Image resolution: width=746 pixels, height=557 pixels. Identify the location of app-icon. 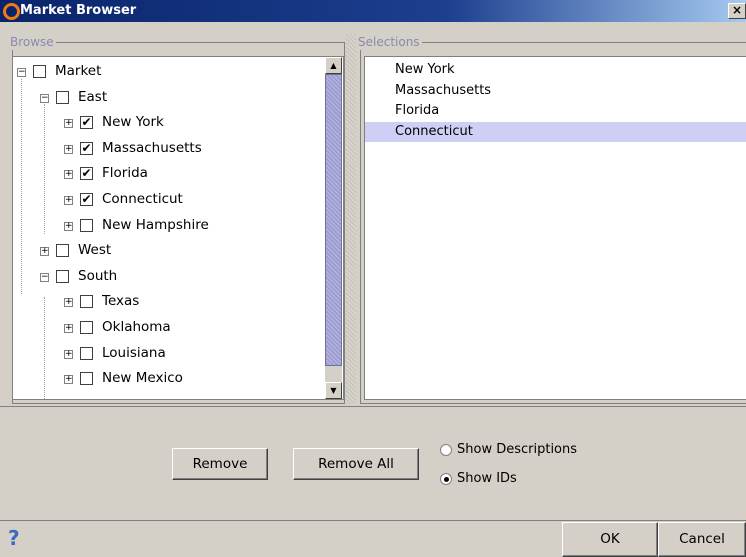
(11, 11).